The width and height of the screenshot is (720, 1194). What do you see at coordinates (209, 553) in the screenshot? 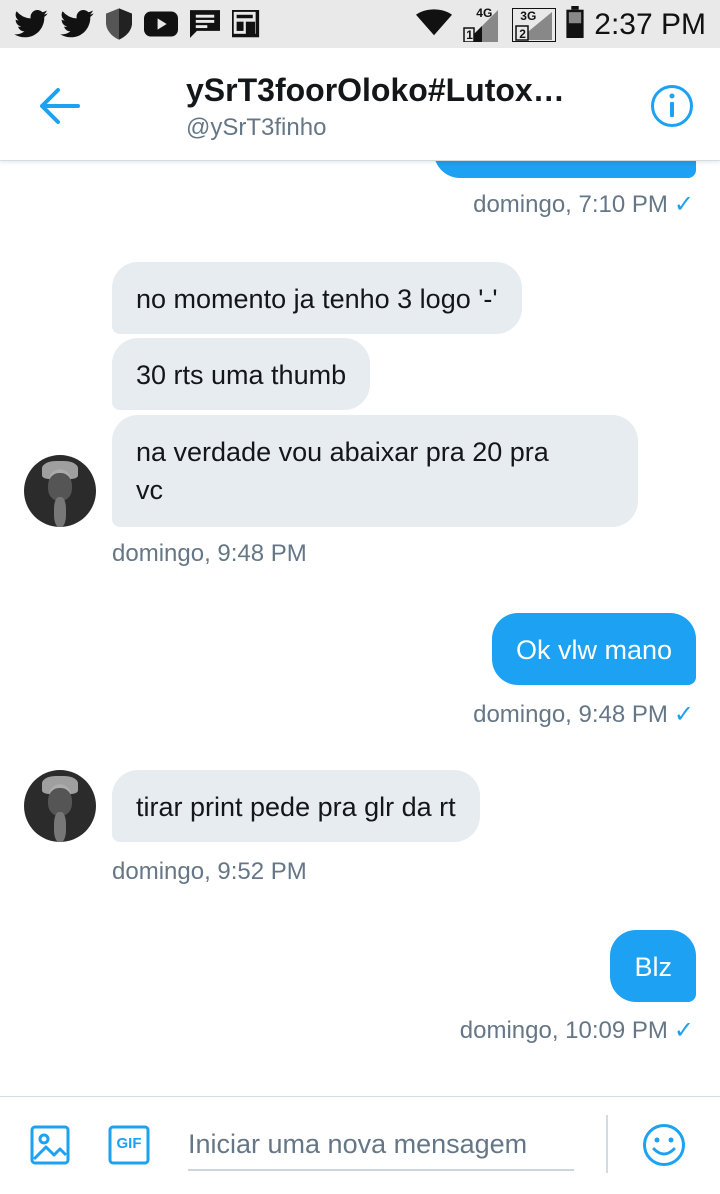
I see `message-timestamp: domingo, 9:48 PM` at bounding box center [209, 553].